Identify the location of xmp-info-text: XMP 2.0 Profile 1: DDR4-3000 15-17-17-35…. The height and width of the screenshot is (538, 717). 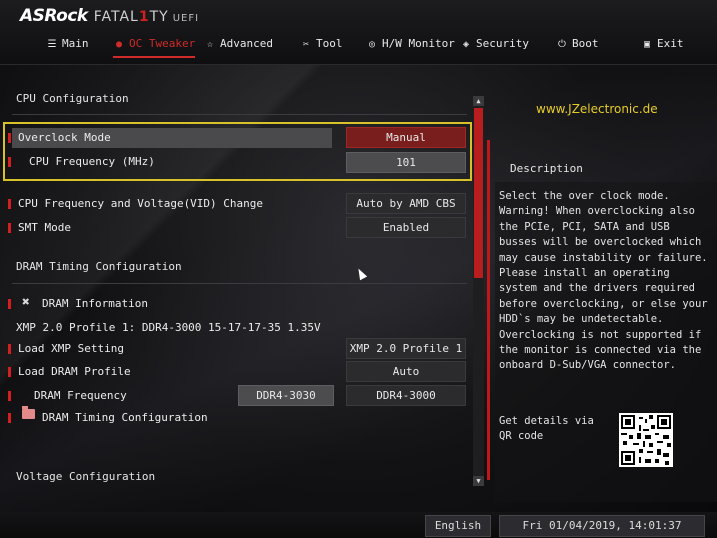
(168, 327).